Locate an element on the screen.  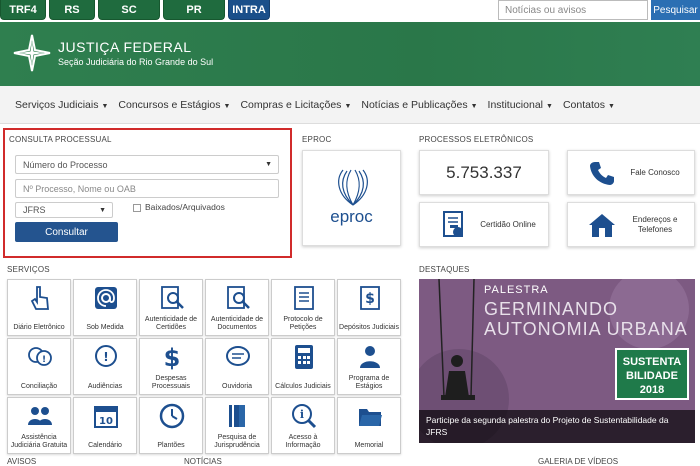
servico-label: Audiências is located at coordinates (105, 386).